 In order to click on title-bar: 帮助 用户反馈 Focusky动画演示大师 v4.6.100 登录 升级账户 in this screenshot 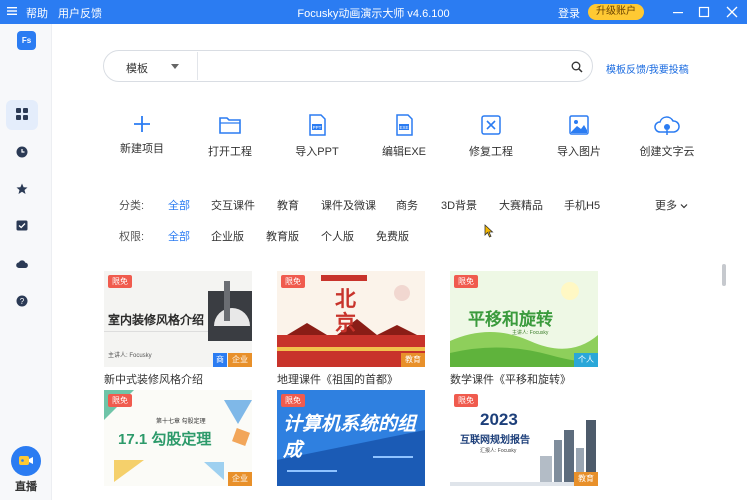, I will do `click(373, 12)`.